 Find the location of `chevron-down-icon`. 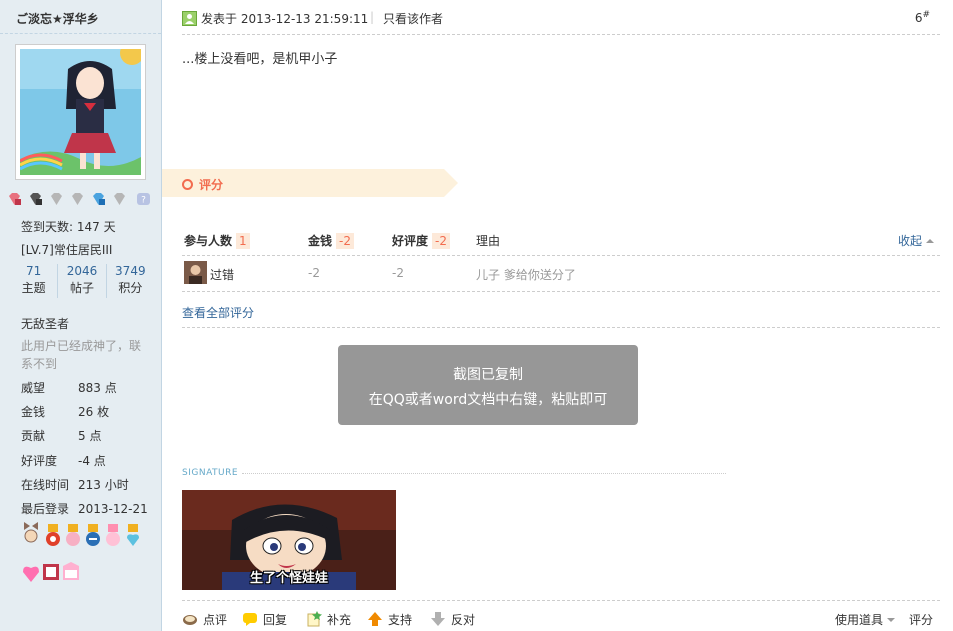

chevron-down-icon is located at coordinates (891, 620).